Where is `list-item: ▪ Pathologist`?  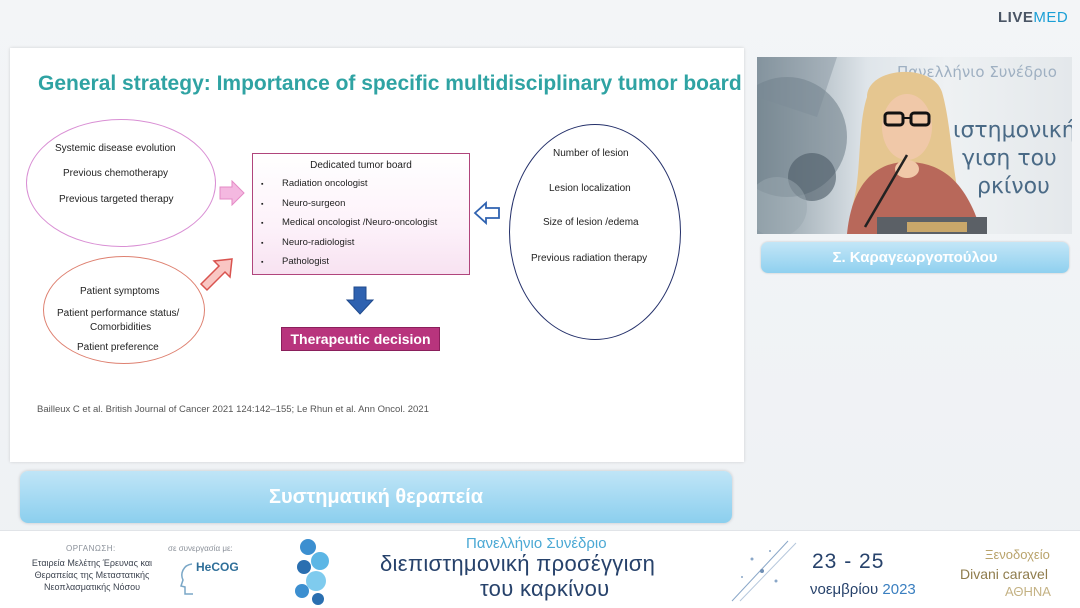
list-item: ▪ Pathologist is located at coordinates (295, 261).